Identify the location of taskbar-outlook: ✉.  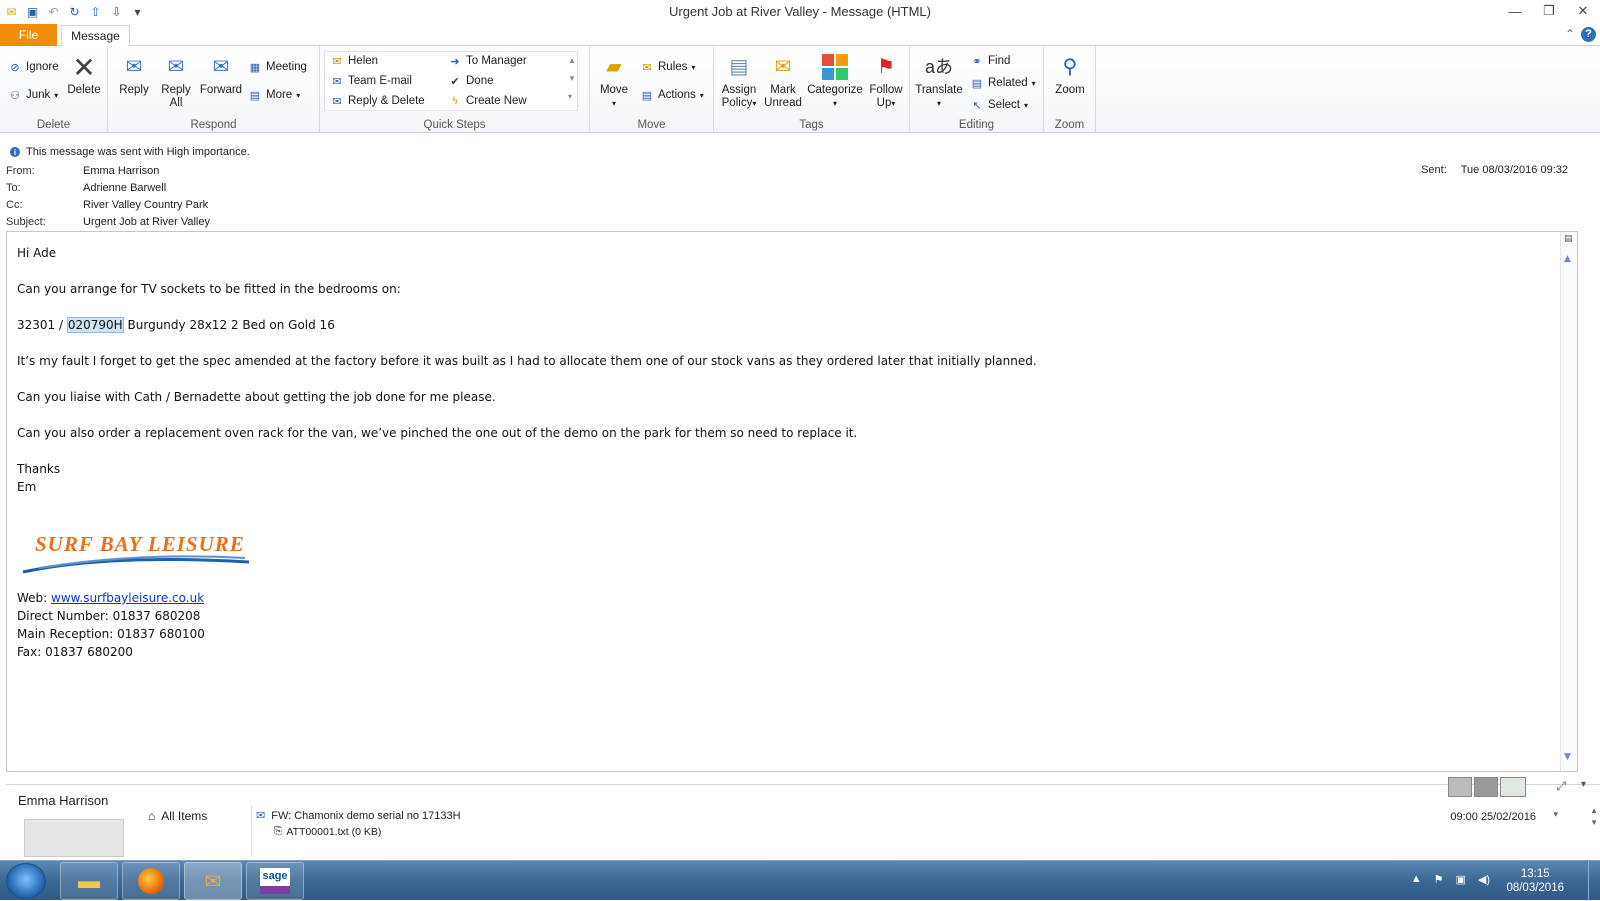
(213, 881).